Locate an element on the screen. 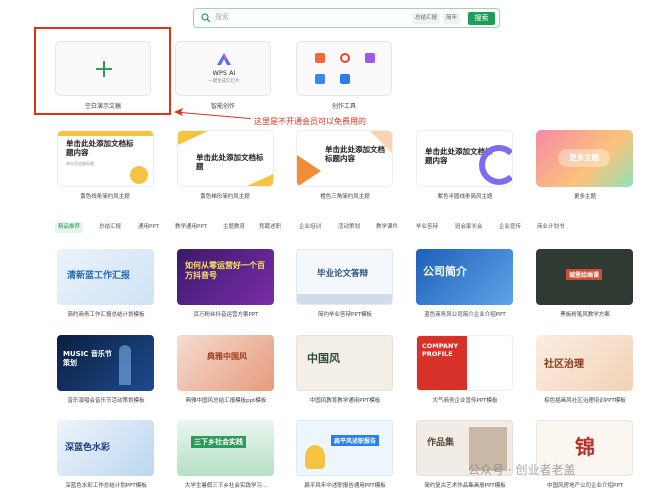 The width and height of the screenshot is (660, 495). theme-card-yellow-lines: 单击此处添加文档标题内容 单击添加副标题 is located at coordinates (105, 158).